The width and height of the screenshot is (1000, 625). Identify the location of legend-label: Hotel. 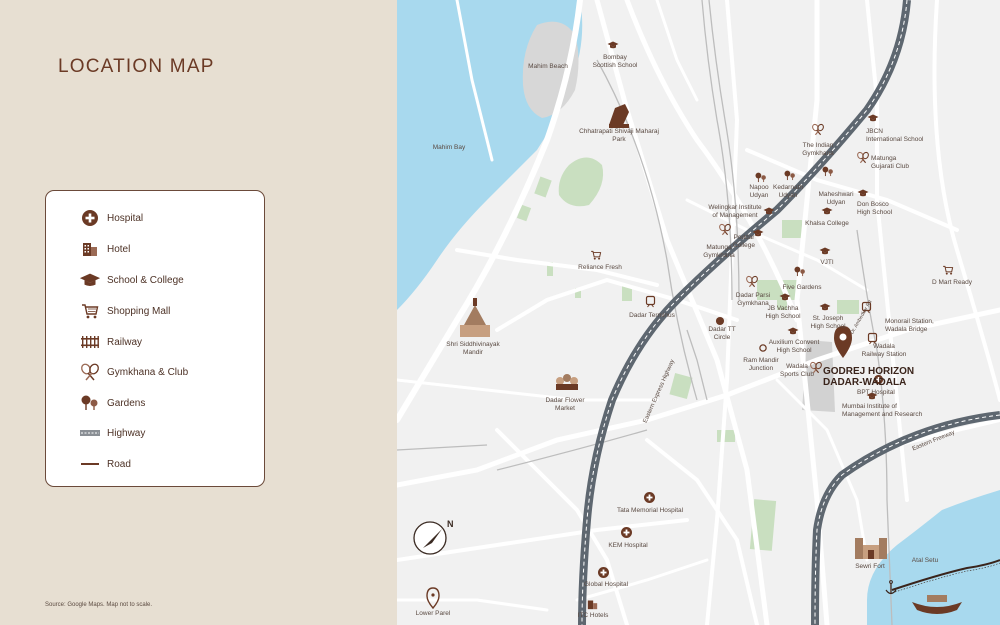
(119, 249).